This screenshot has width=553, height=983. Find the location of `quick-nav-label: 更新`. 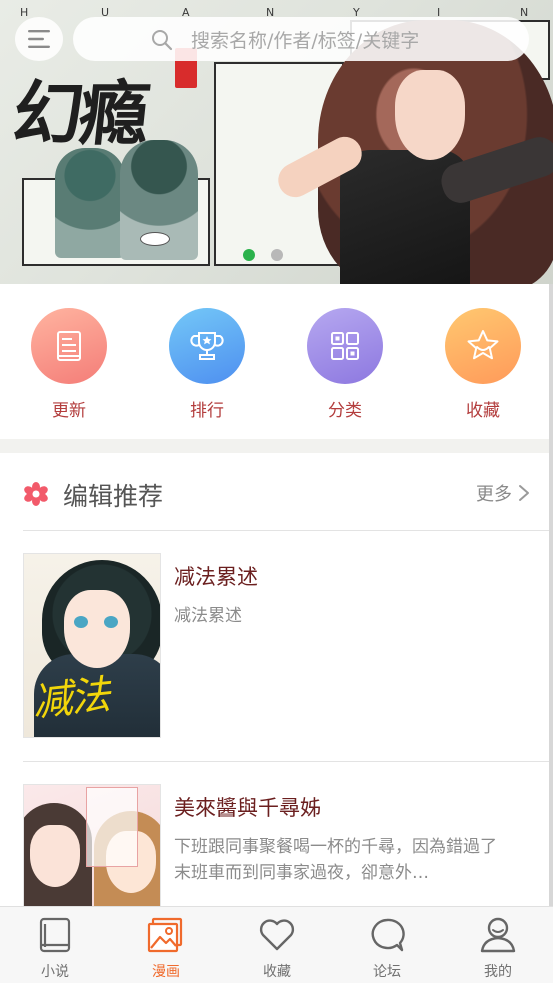

quick-nav-label: 更新 is located at coordinates (69, 411).